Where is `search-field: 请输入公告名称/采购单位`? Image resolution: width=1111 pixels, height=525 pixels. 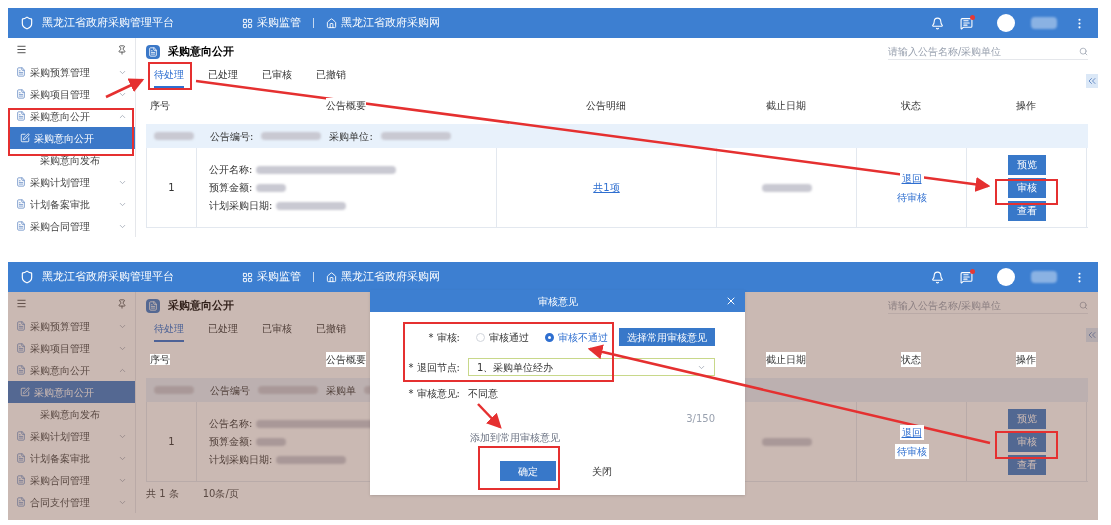 search-field: 请输入公告名称/采购单位 is located at coordinates (988, 52).